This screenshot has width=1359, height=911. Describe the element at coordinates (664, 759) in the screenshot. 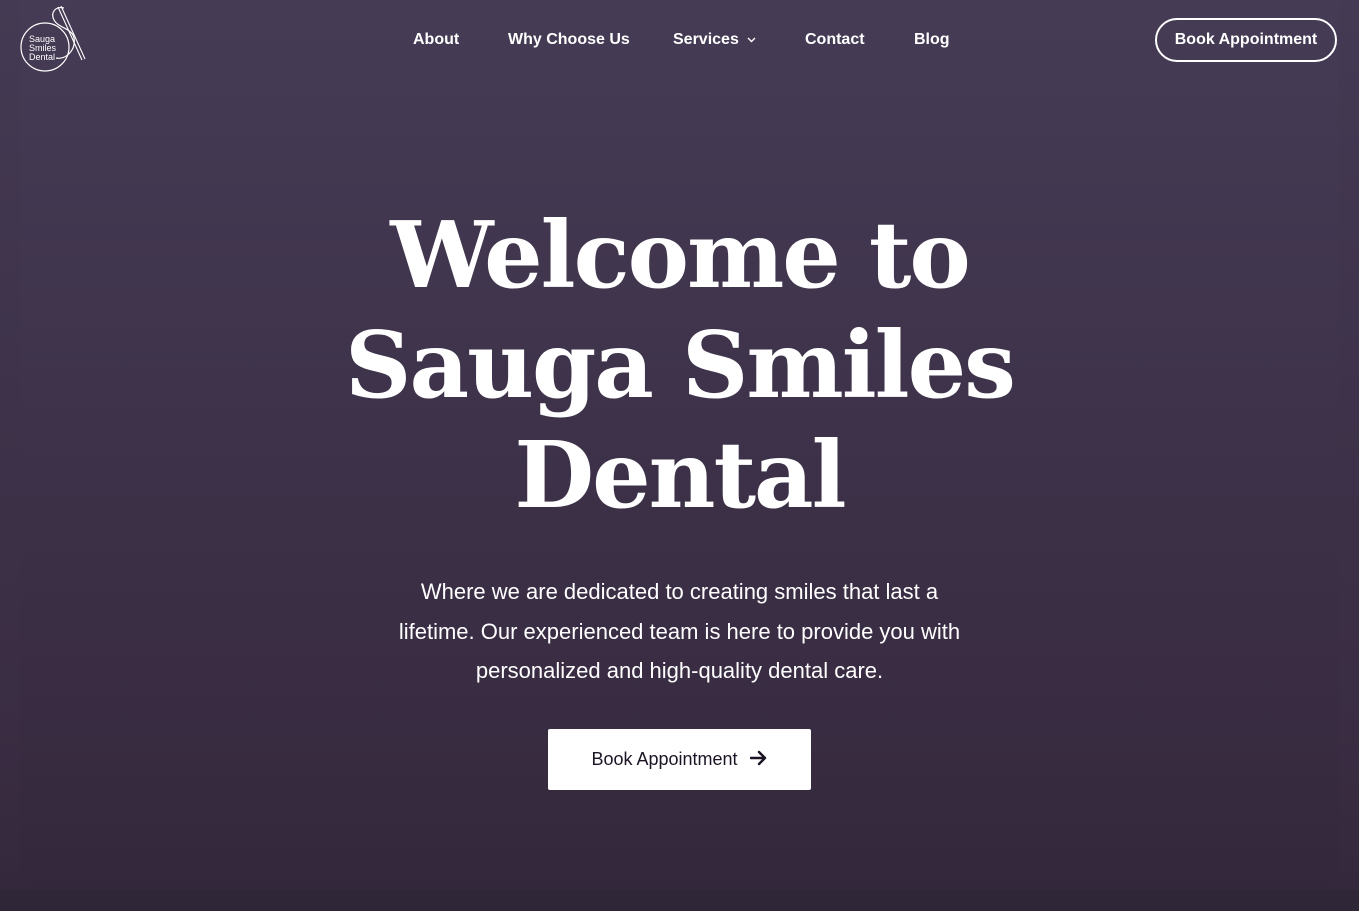

I see `hero-cta-label: Book Appointment` at that location.